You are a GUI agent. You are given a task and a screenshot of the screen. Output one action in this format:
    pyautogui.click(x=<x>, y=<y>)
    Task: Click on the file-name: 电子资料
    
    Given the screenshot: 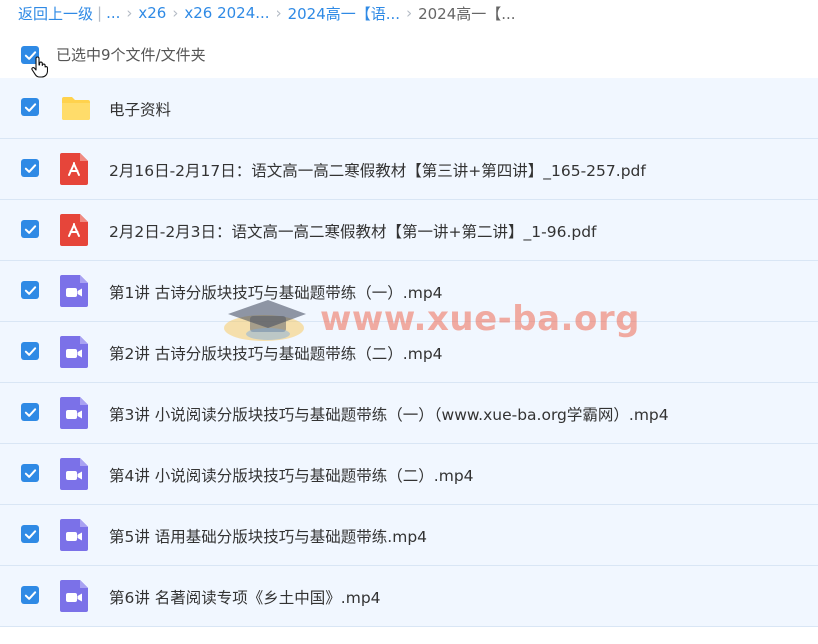 What is the action you would take?
    pyautogui.click(x=140, y=109)
    